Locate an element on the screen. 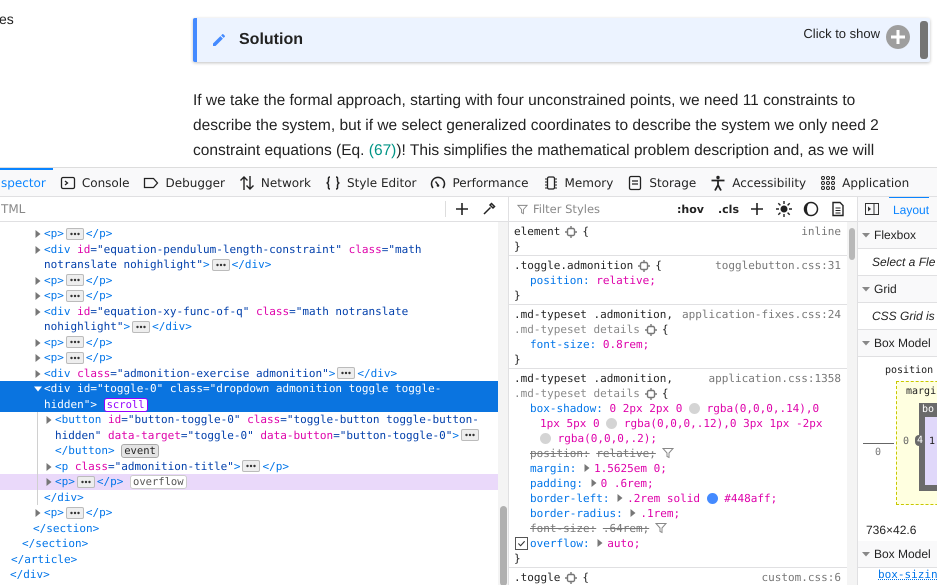 The image size is (937, 585). property-name: padding: is located at coordinates (556, 483).